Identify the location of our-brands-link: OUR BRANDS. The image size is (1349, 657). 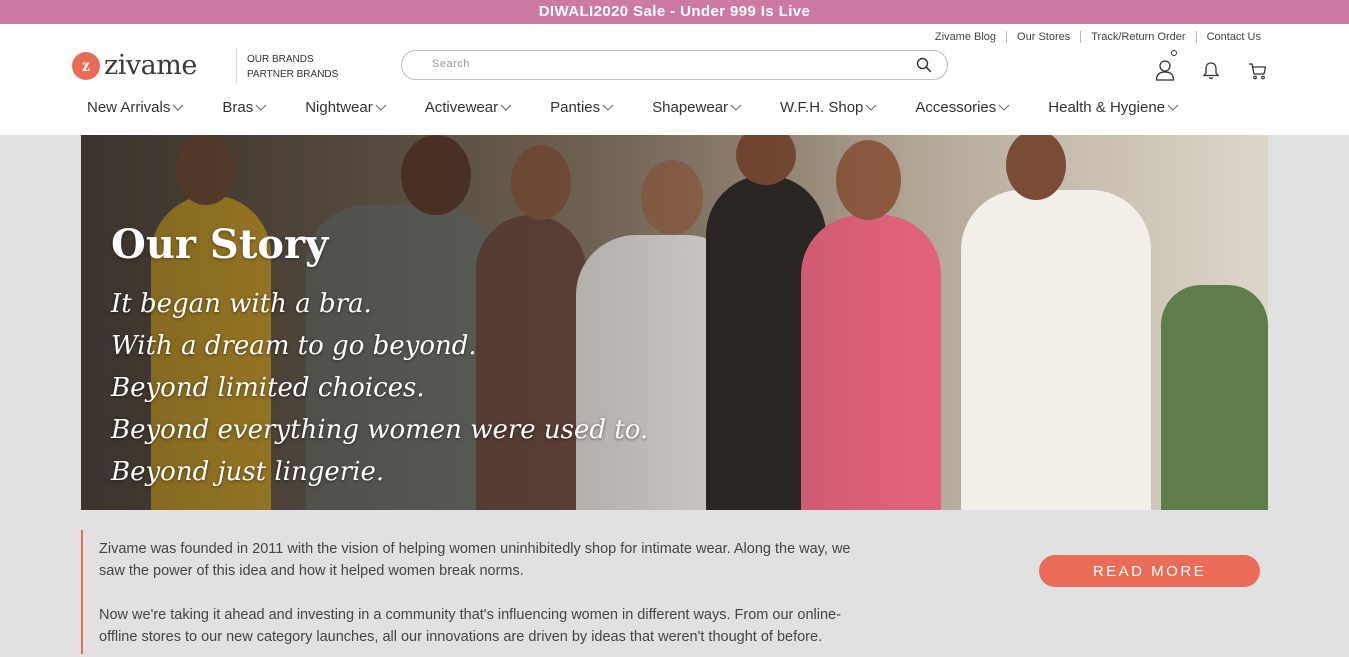
(292, 59).